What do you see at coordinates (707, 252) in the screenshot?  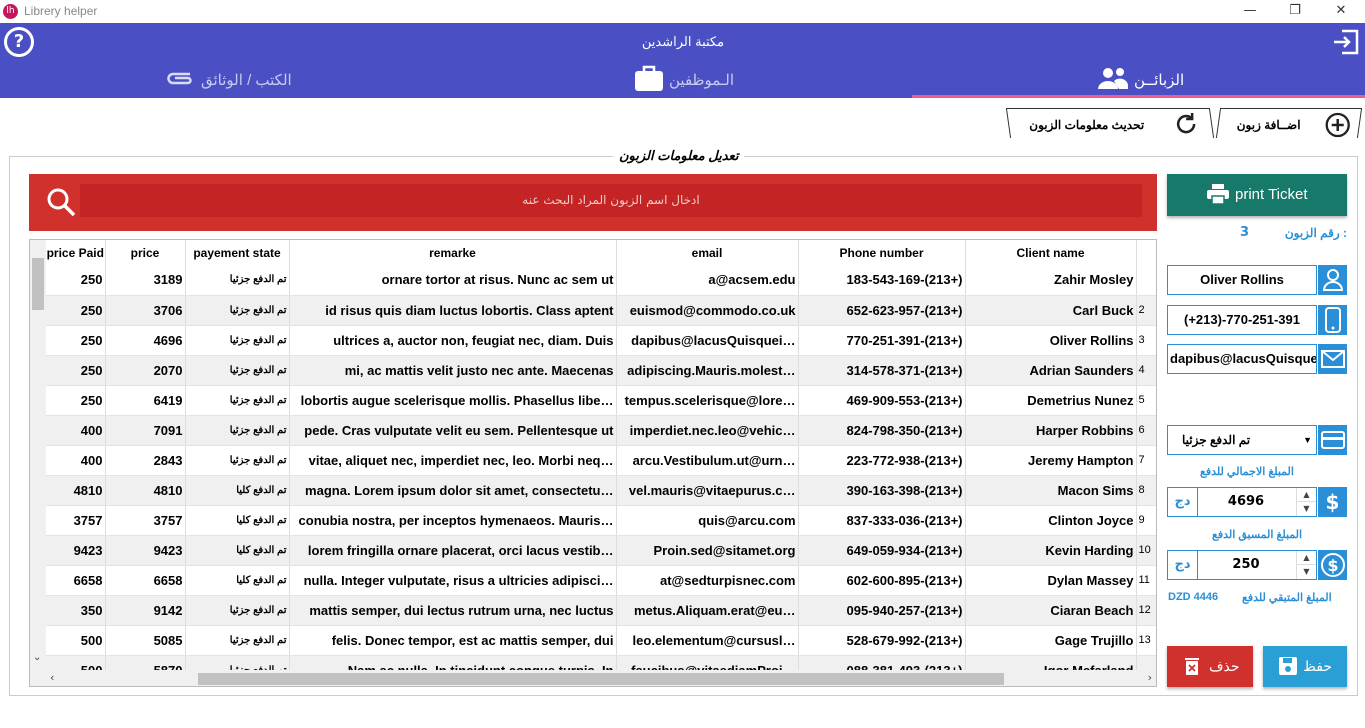 I see `col-email: email` at bounding box center [707, 252].